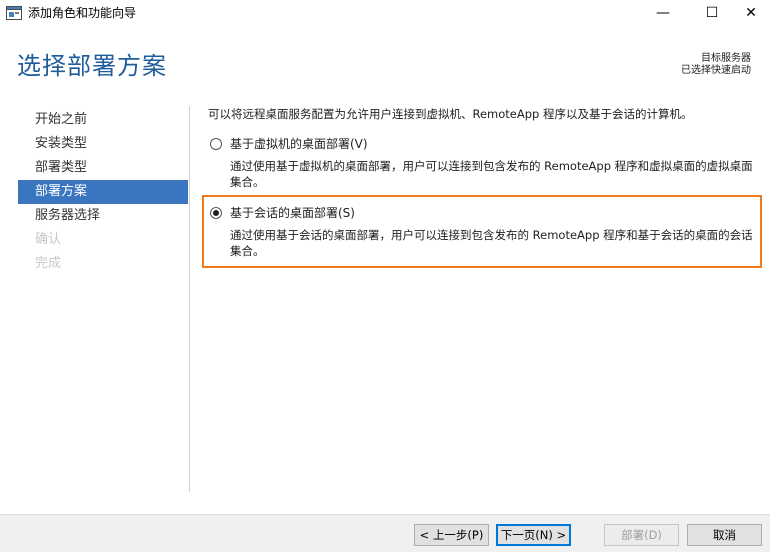 The image size is (770, 552). What do you see at coordinates (82, 13) in the screenshot?
I see `window-title: 添加角色和功能向导` at bounding box center [82, 13].